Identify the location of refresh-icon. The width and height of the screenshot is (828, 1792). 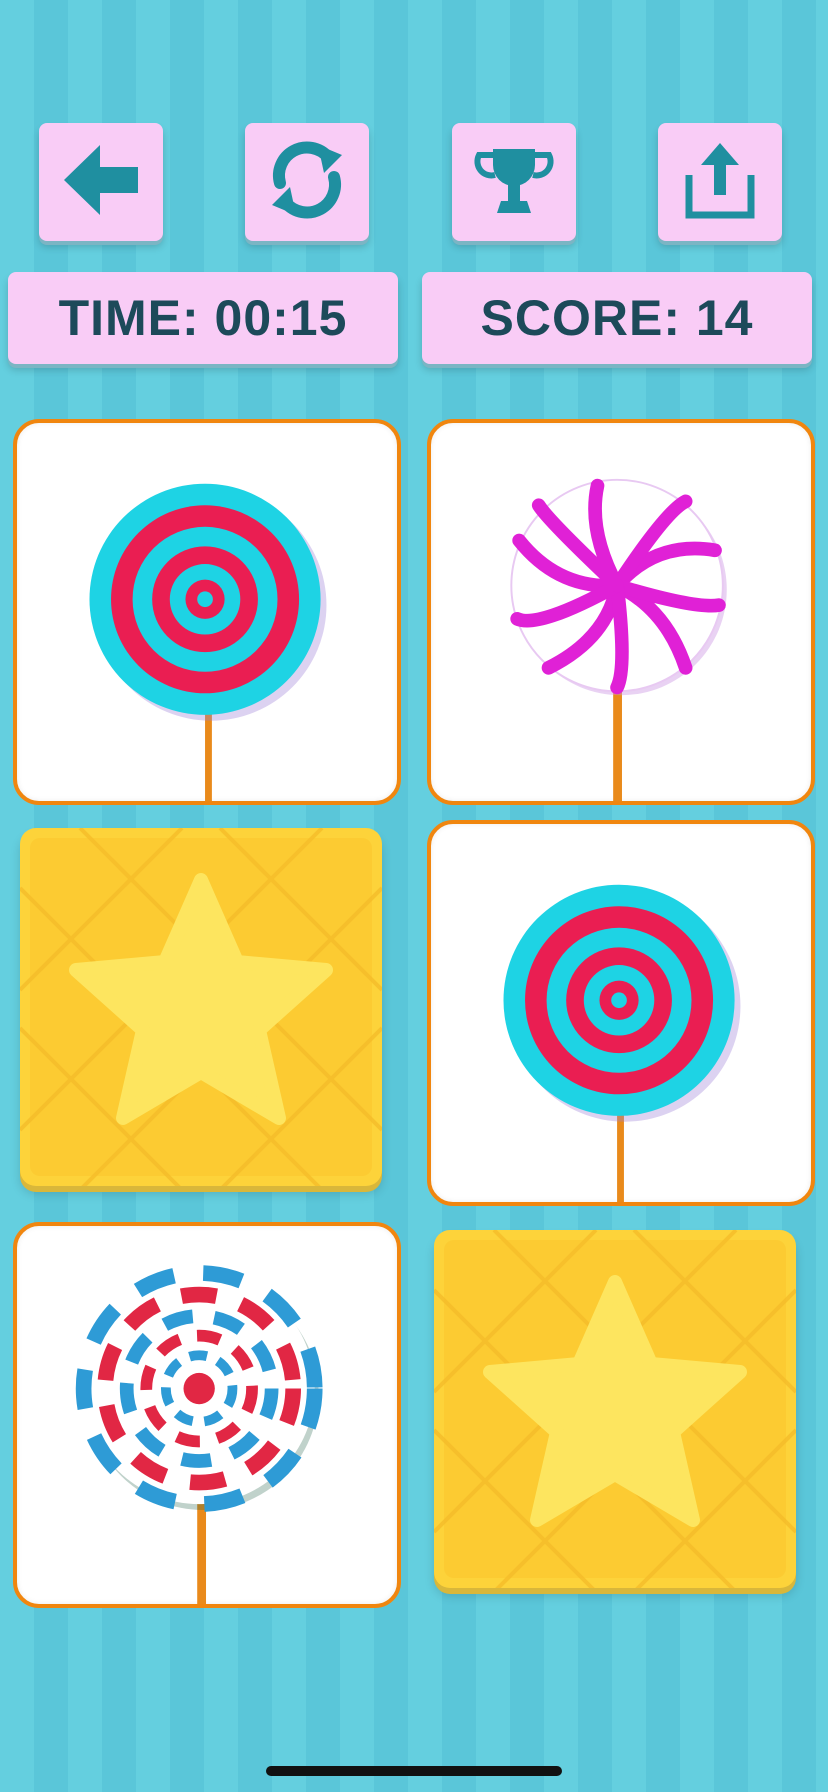
(307, 182).